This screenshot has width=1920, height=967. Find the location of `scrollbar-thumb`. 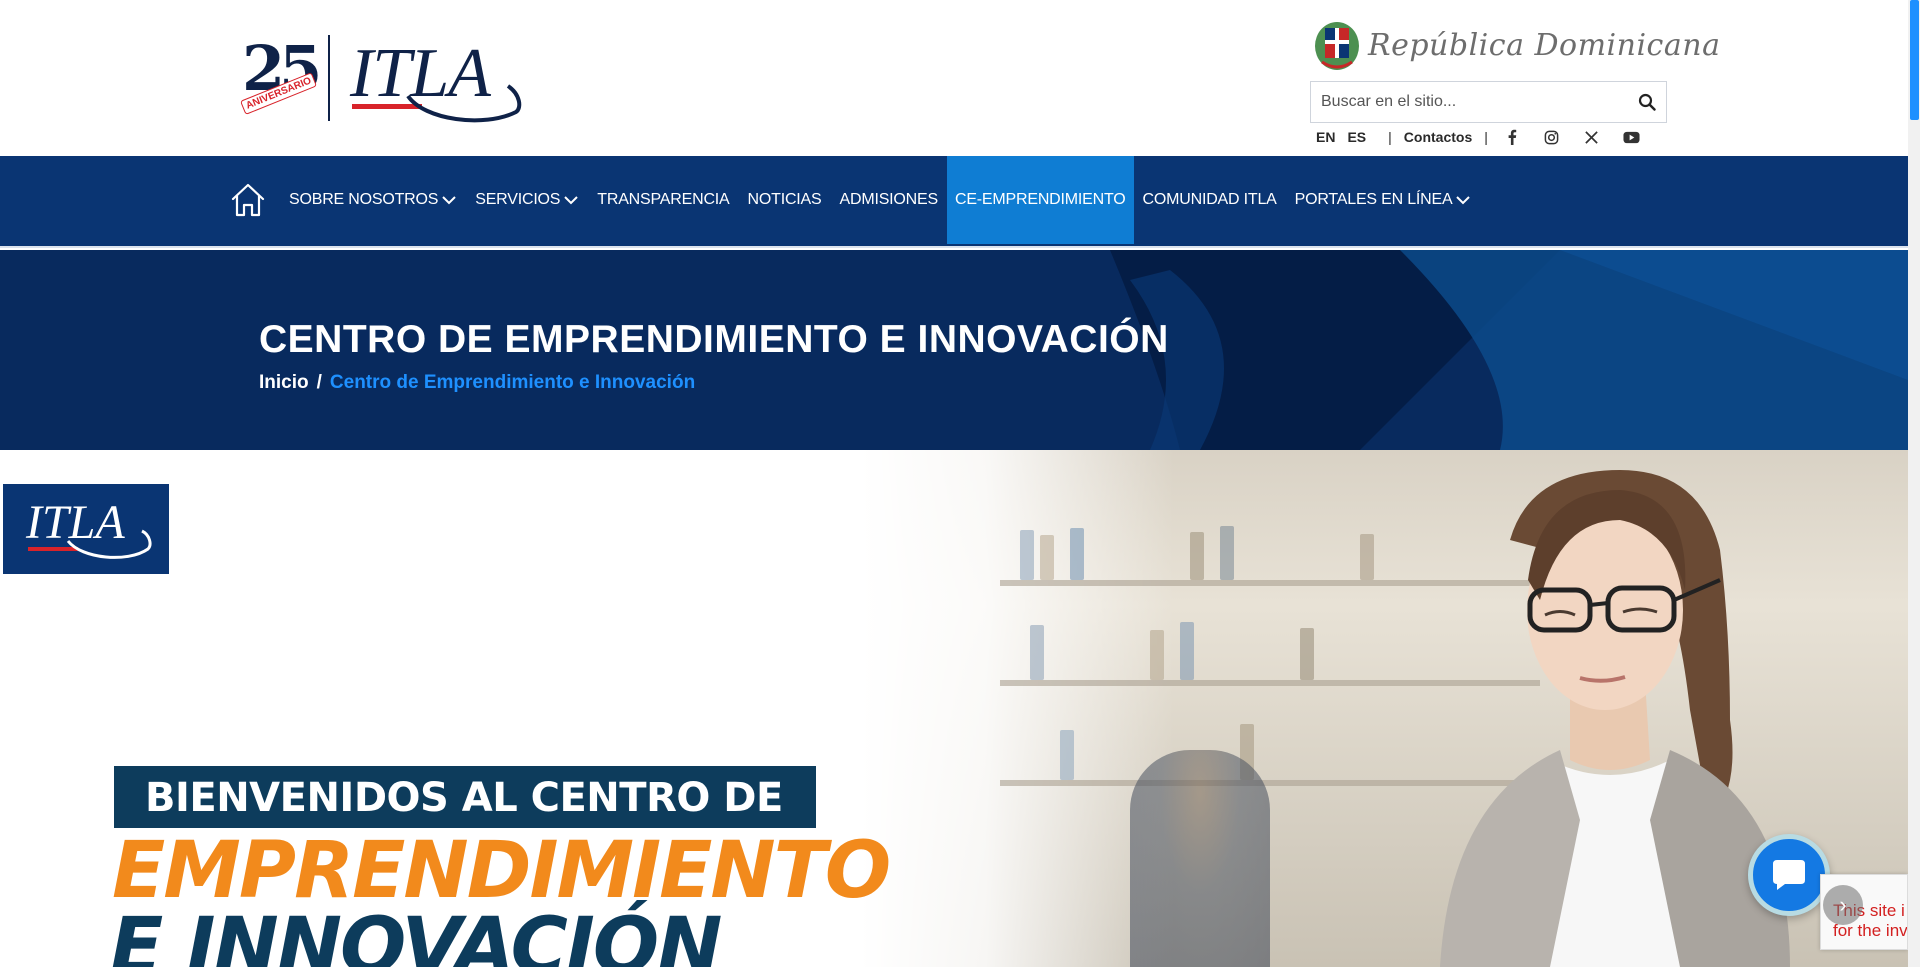

scrollbar-thumb is located at coordinates (1914, 60).